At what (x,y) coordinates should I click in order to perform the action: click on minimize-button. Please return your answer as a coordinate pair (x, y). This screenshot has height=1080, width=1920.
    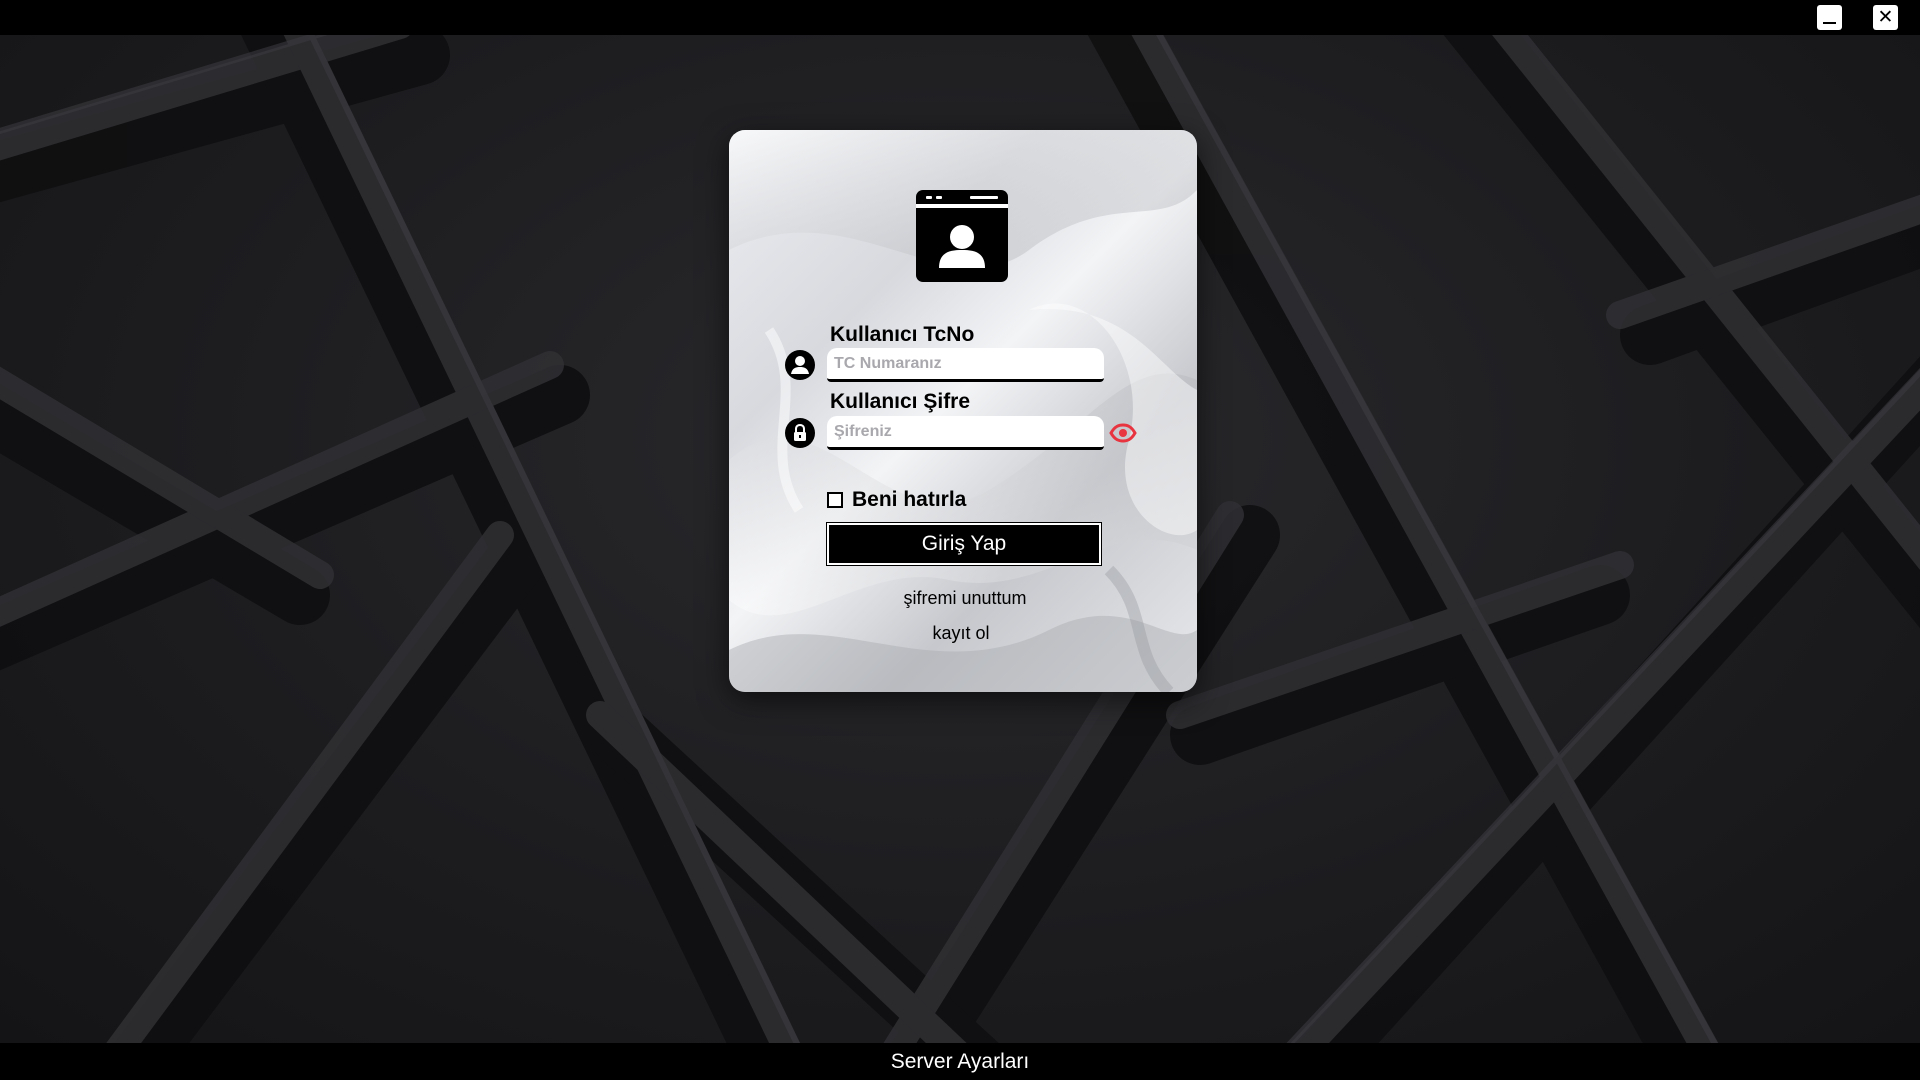
    Looking at the image, I should click on (1829, 17).